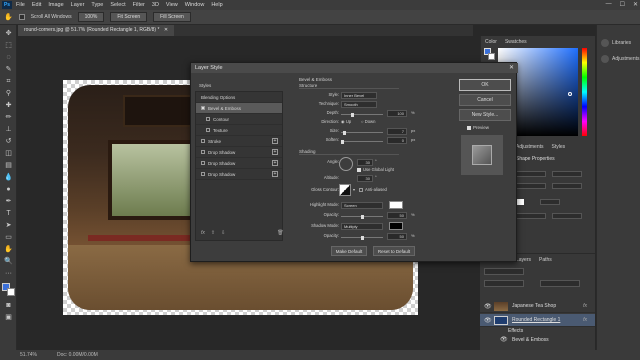 The height and width of the screenshot is (360, 640). I want to click on zoom-level: 51.74%, so click(28, 355).